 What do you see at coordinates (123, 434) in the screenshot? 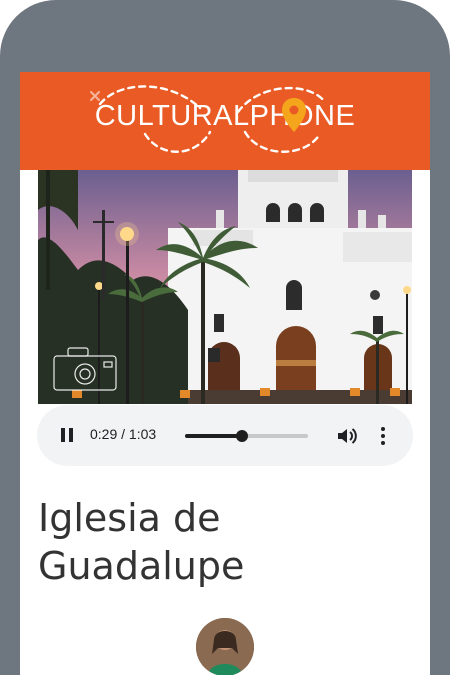
I see `time-display: 0:29 / 1:03` at bounding box center [123, 434].